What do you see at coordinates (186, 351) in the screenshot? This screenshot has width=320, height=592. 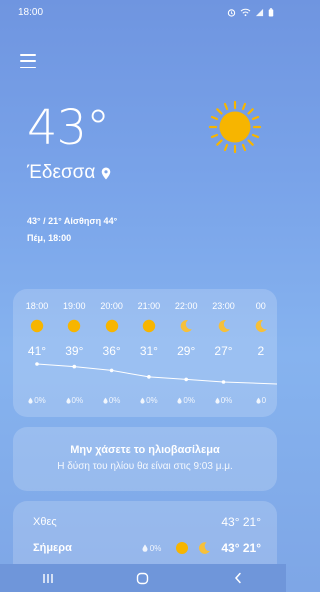 I see `hour-temp: 29°` at bounding box center [186, 351].